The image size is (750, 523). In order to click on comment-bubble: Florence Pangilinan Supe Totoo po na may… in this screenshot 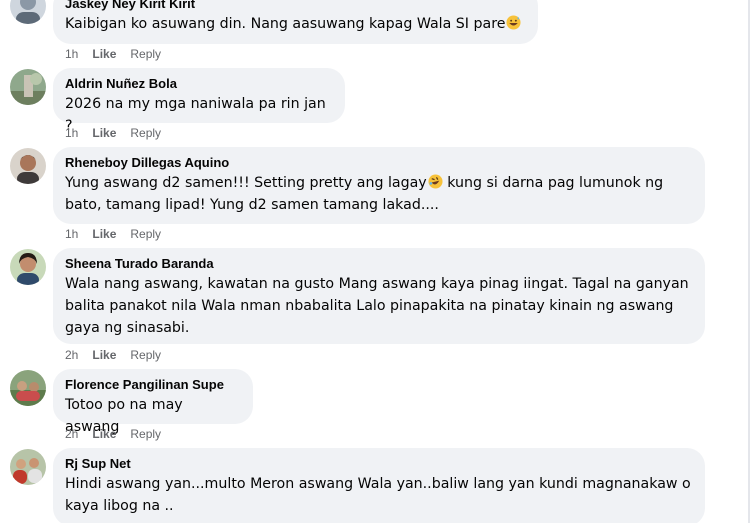, I will do `click(153, 402)`.